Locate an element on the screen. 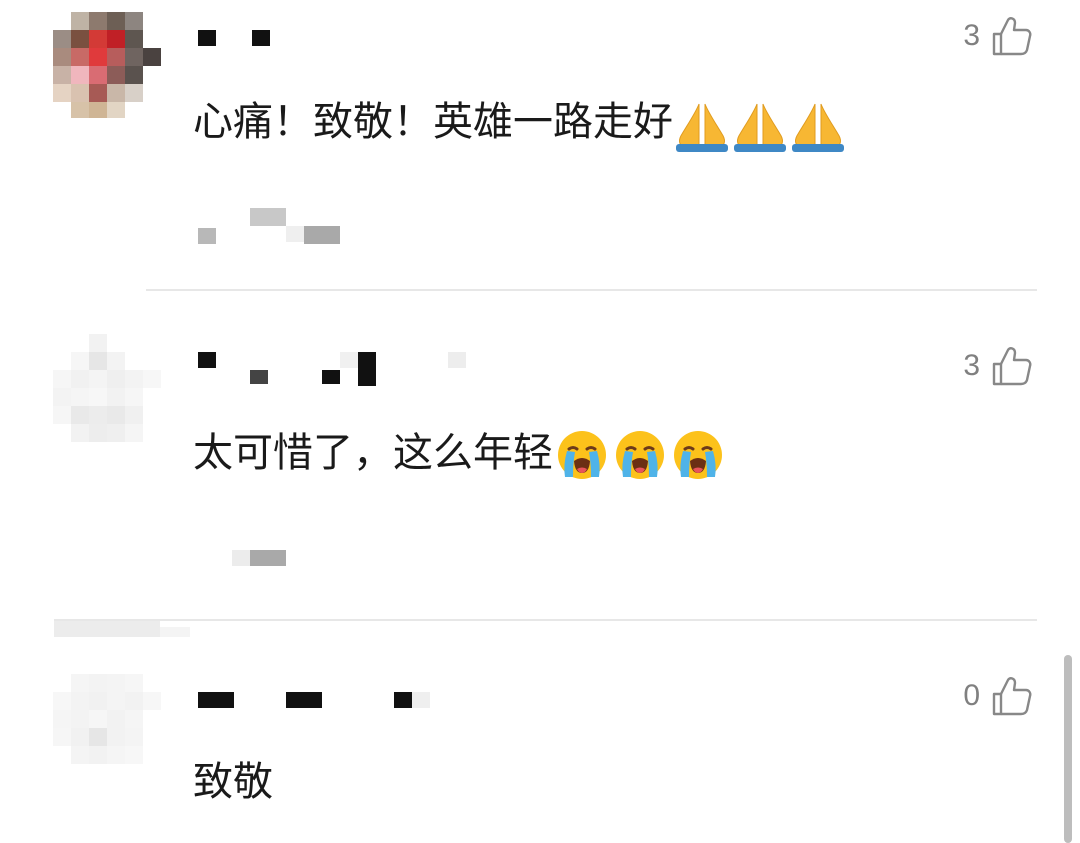 This screenshot has height=843, width=1080. comment-text: 太可惜了，这么年轻 is located at coordinates (460, 454).